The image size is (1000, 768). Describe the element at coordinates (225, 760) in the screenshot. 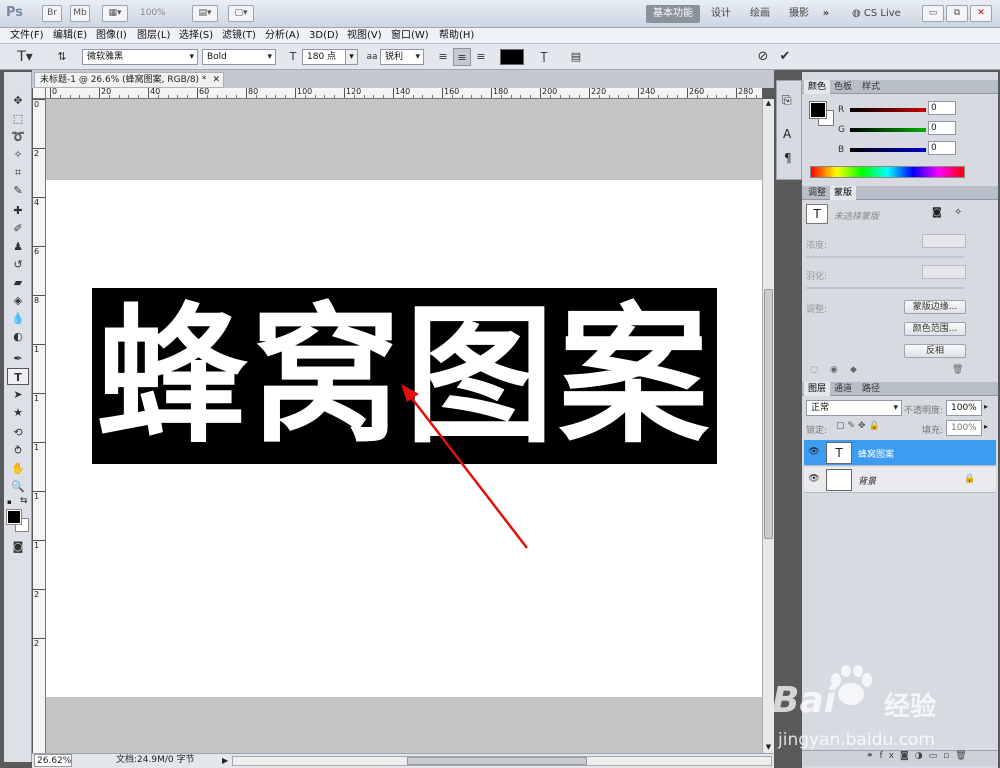

I see `status-menu-icon: ▶` at that location.